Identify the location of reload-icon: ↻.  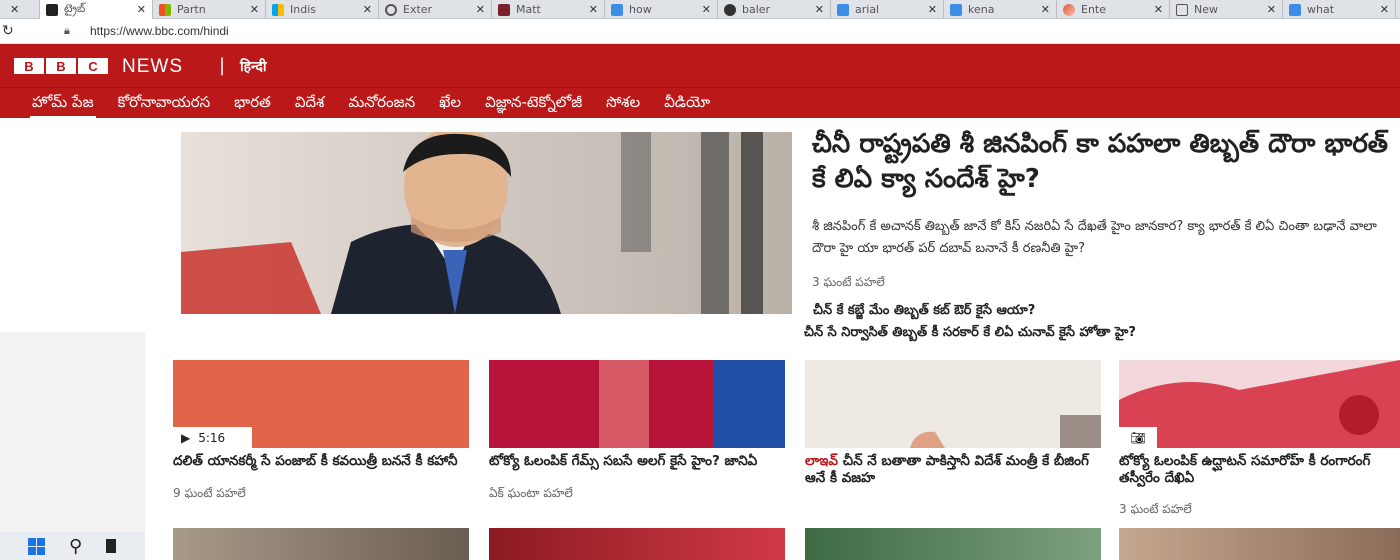
(12, 31).